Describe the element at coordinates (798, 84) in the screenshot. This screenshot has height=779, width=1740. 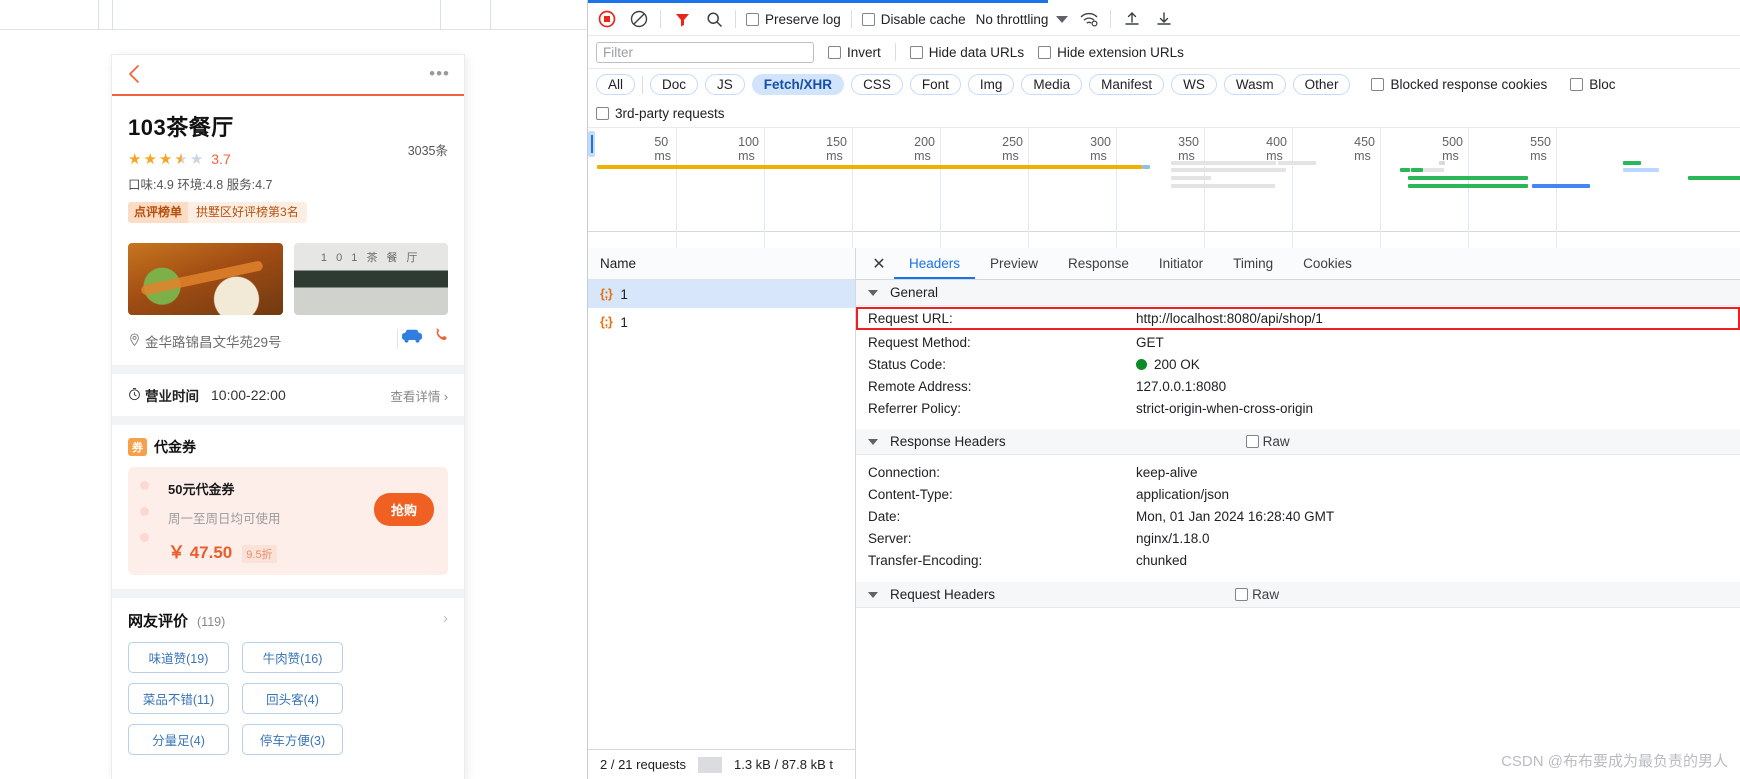
I see `type-filter-fetch-xhr: Fetch/XHR` at that location.